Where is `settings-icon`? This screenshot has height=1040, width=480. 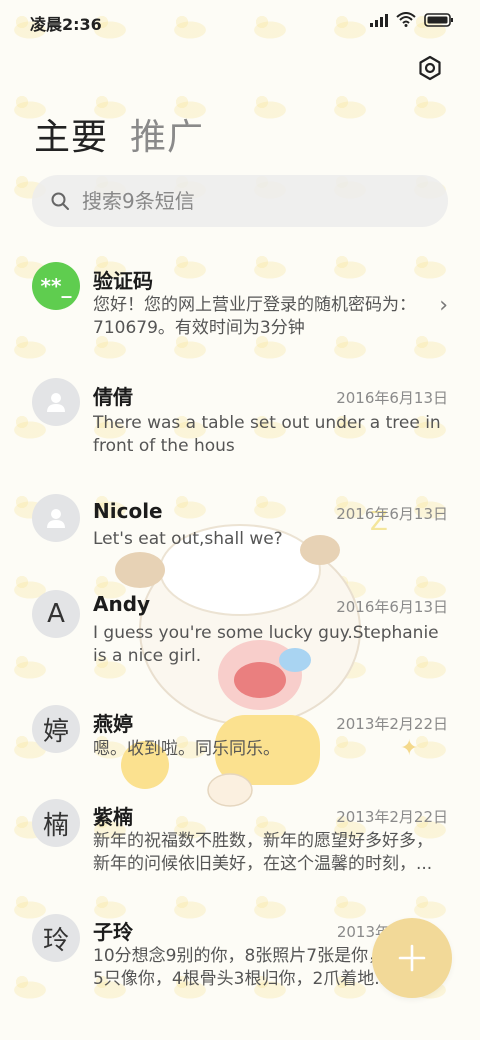 settings-icon is located at coordinates (430, 68).